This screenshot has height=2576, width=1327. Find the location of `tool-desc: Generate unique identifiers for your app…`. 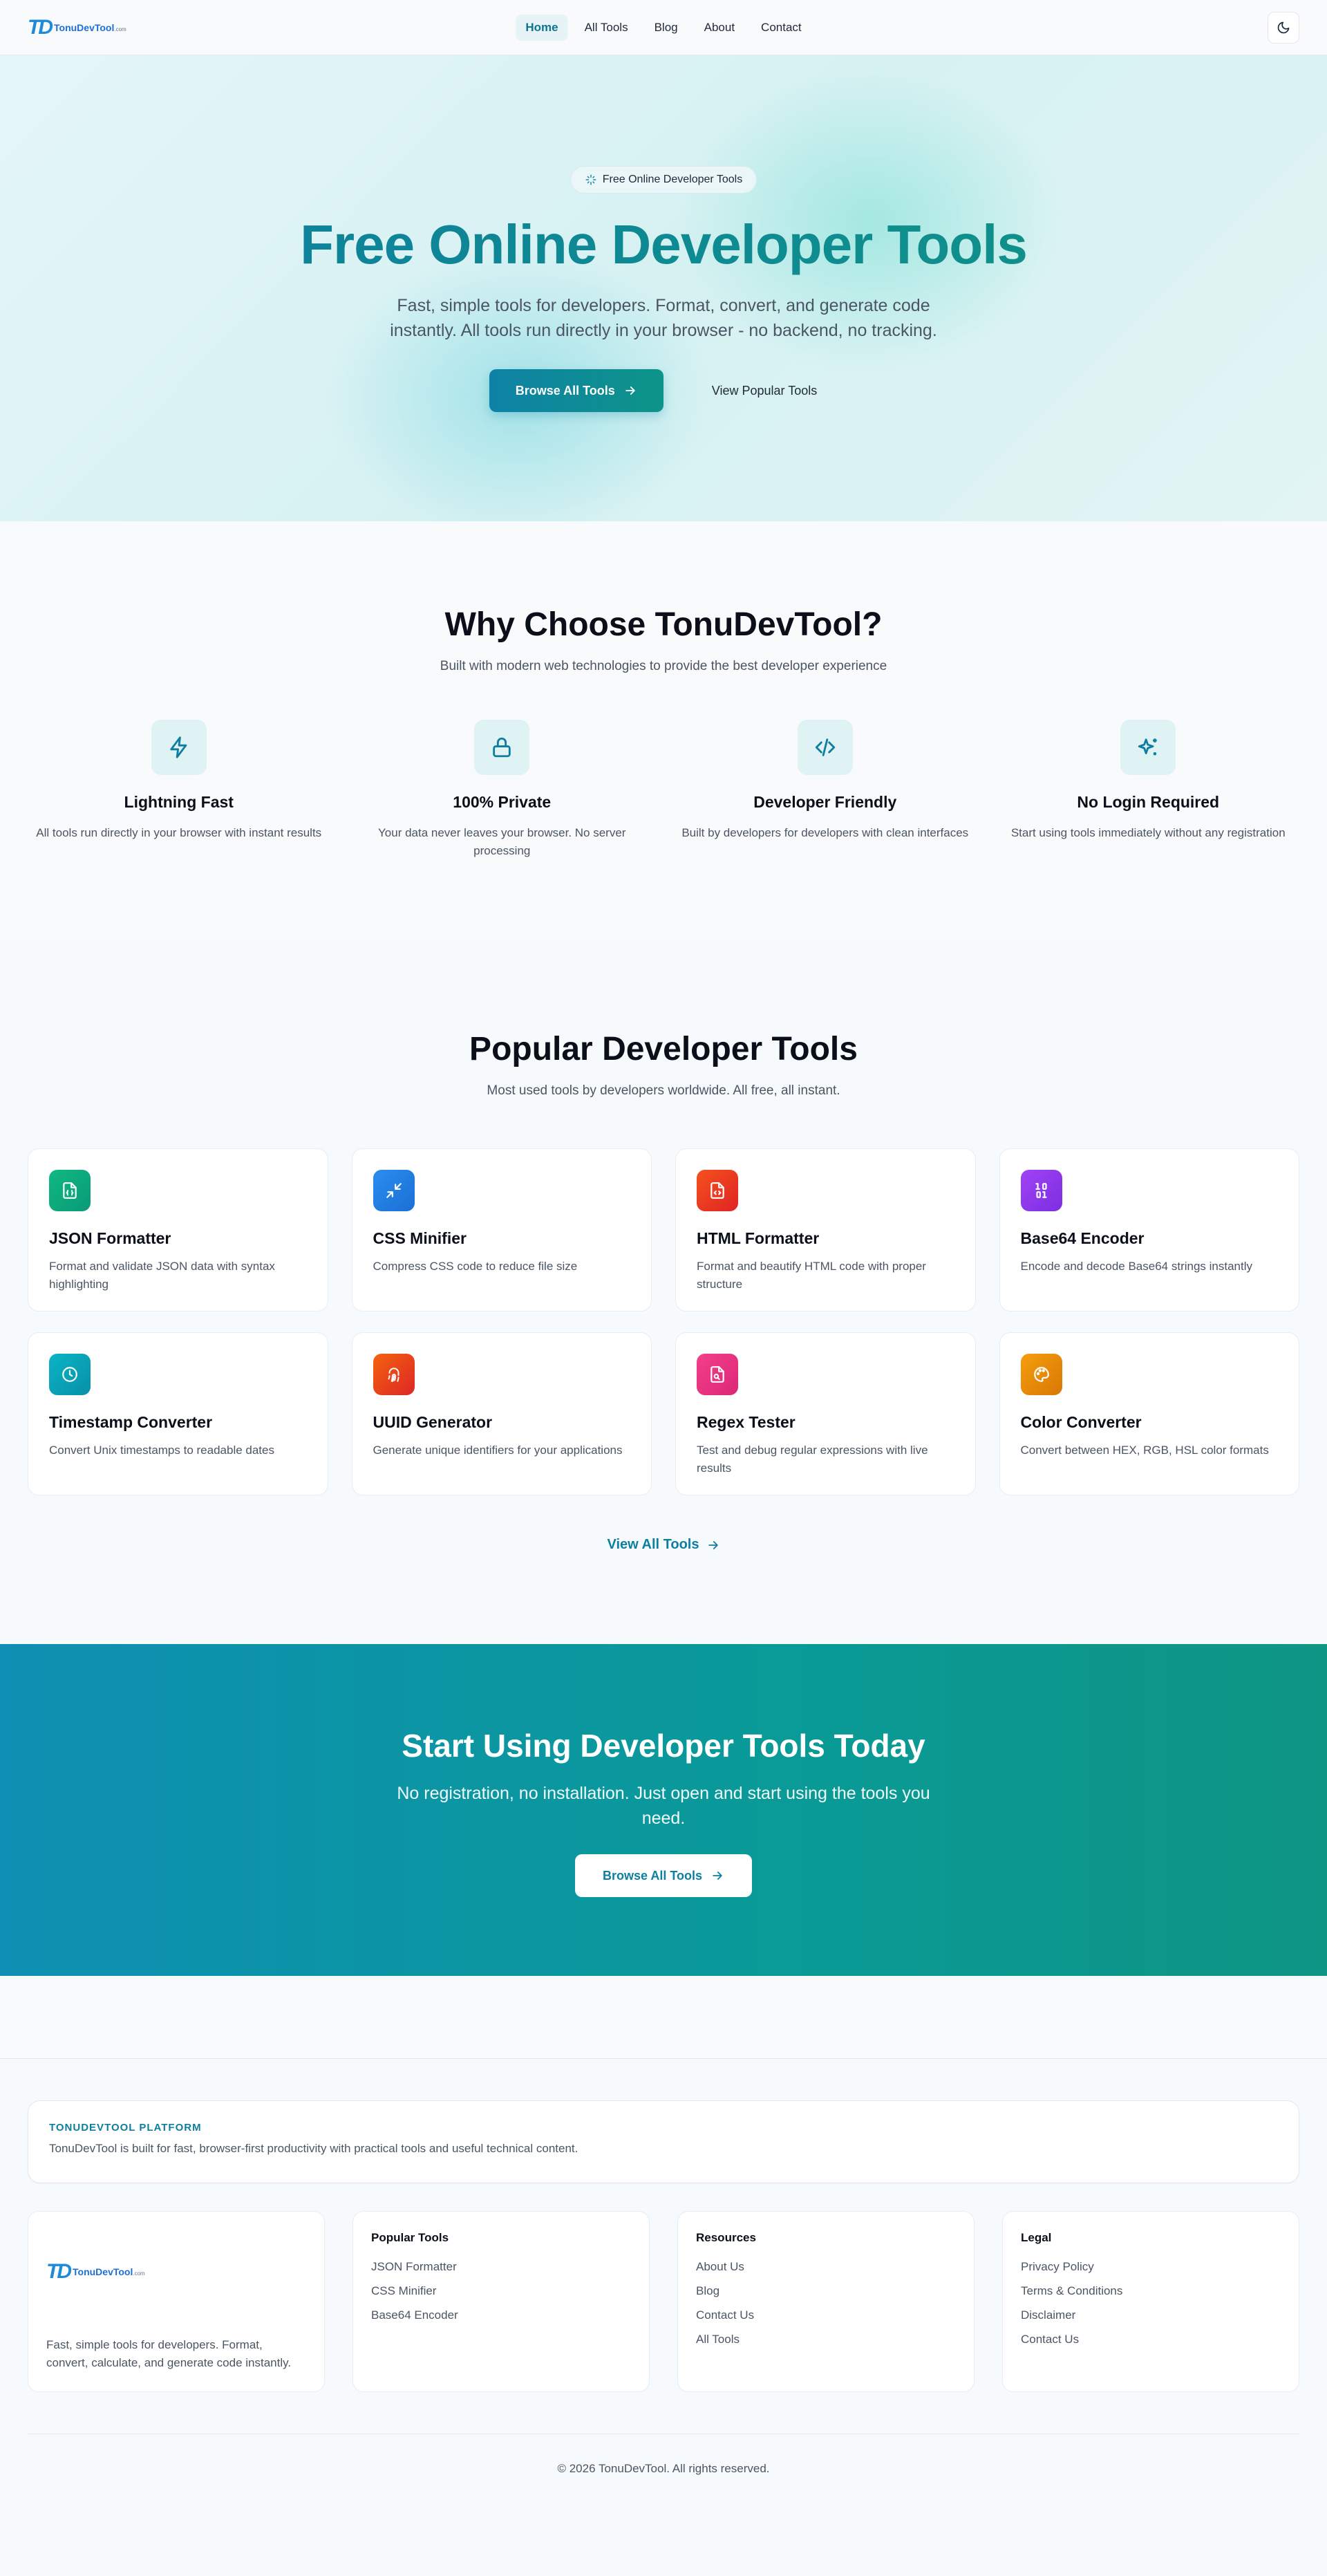

tool-desc: Generate unique identifiers for your app… is located at coordinates (498, 1450).